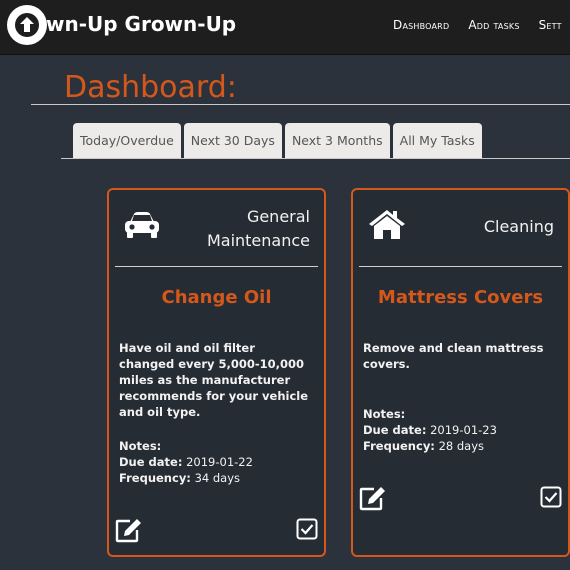  I want to click on category-line: Maintenance, so click(258, 240).